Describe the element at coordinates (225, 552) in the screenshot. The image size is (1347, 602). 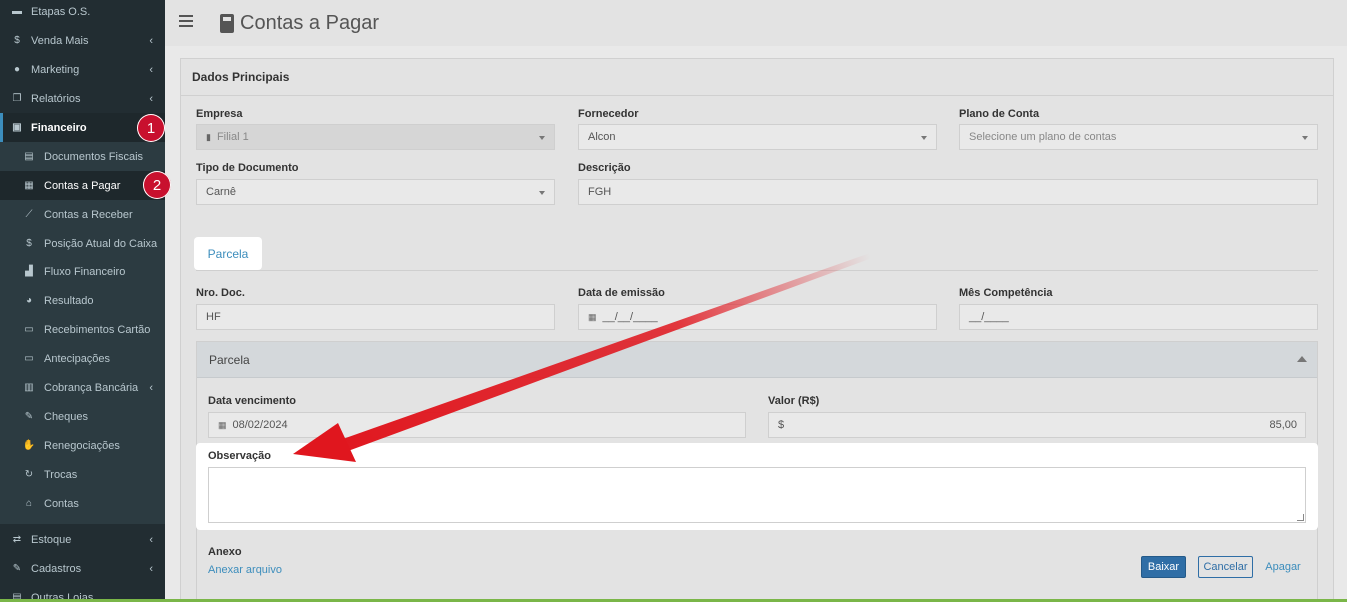
I see `anexo-label: Anexo` at that location.